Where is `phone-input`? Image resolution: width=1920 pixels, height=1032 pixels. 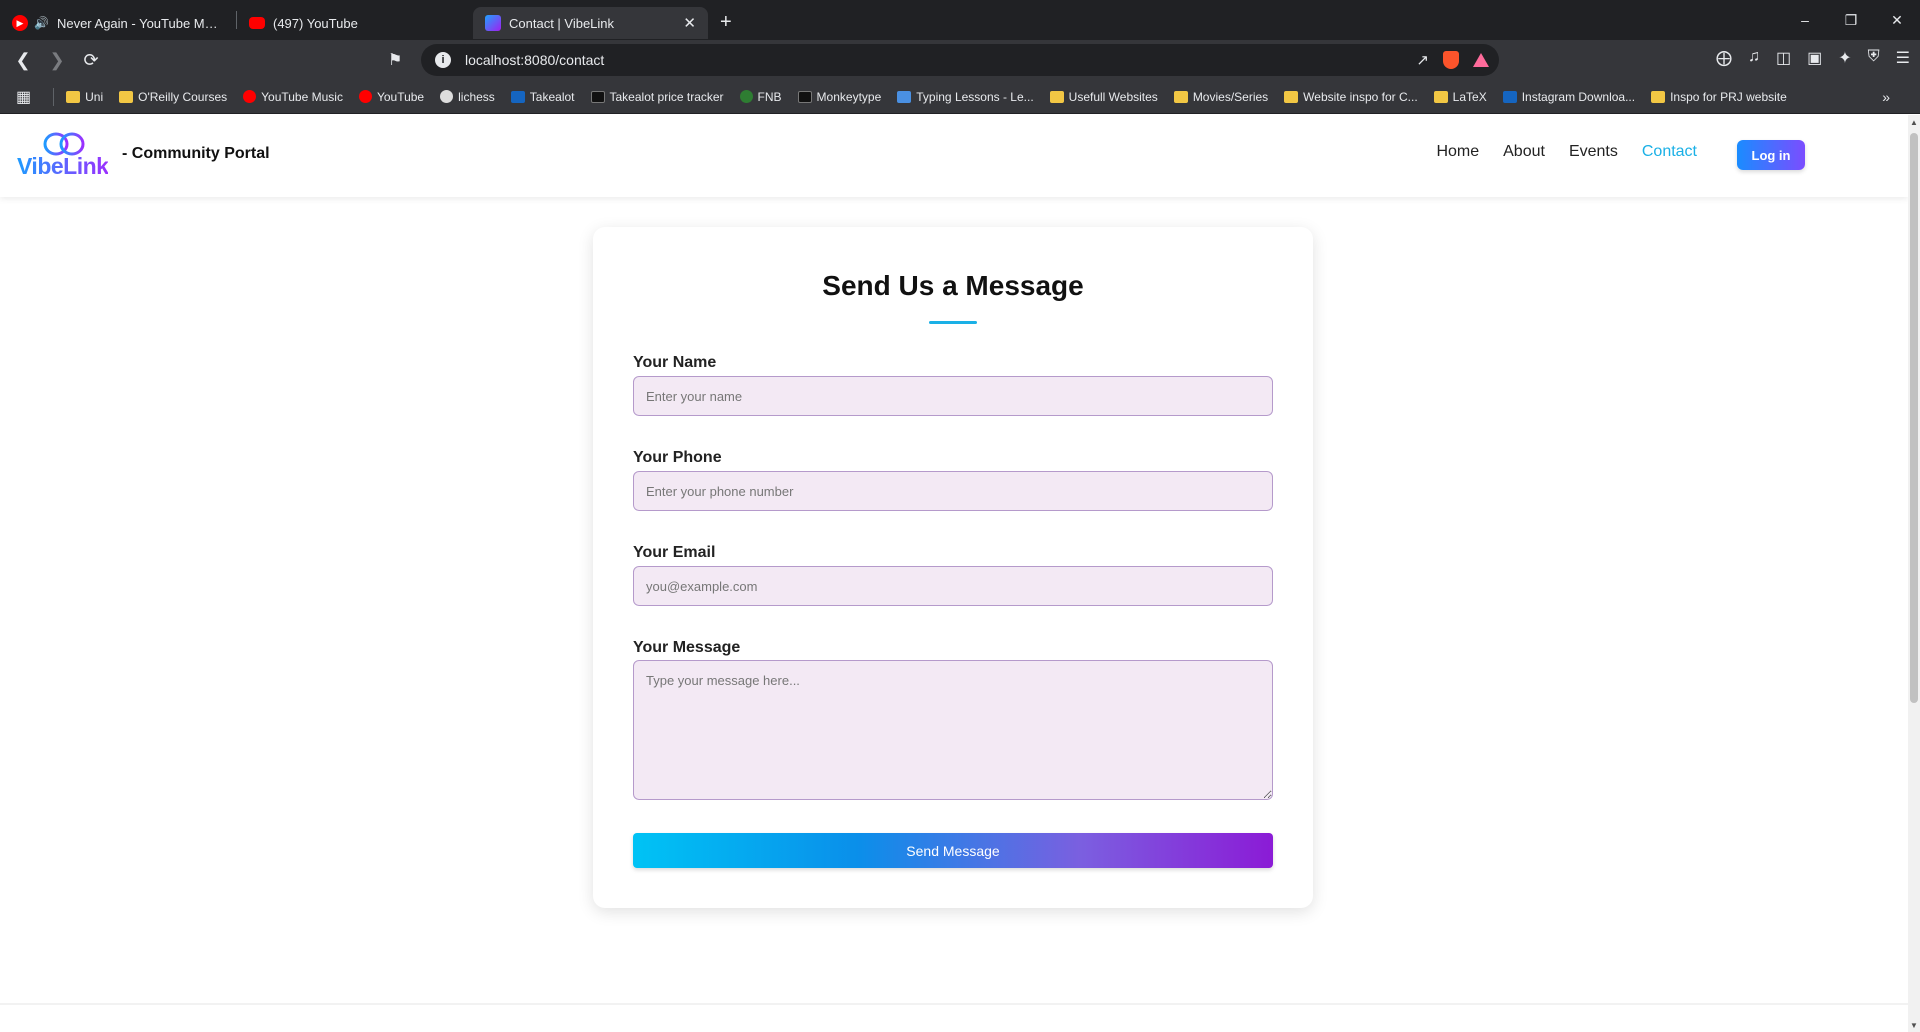
phone-input is located at coordinates (953, 491).